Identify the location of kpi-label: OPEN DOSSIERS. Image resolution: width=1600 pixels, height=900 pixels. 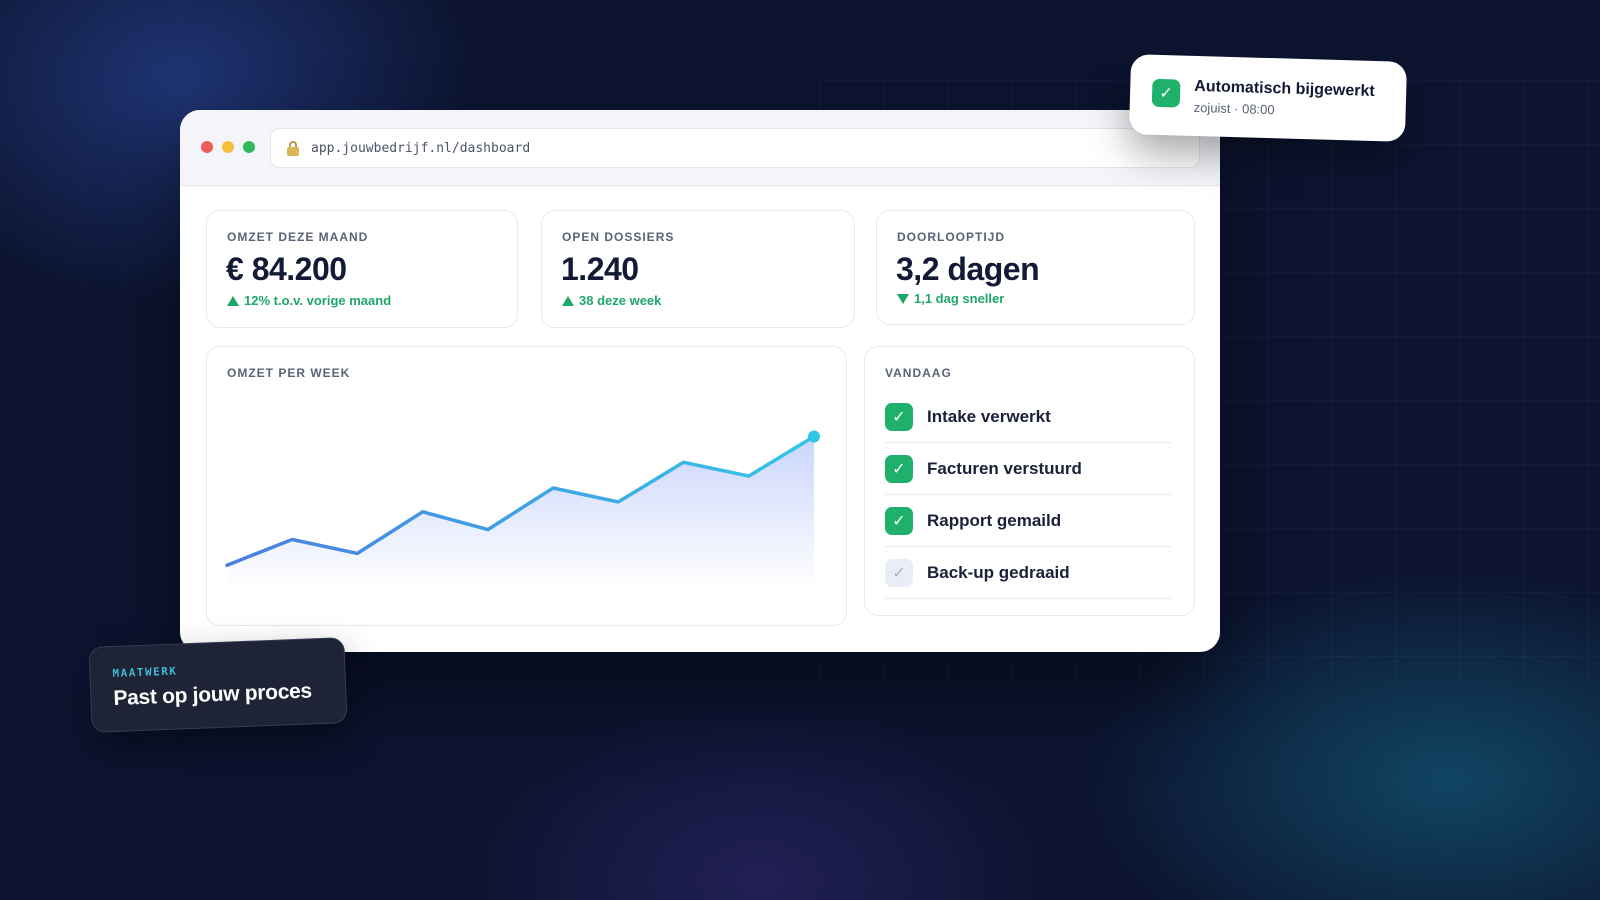
(618, 237).